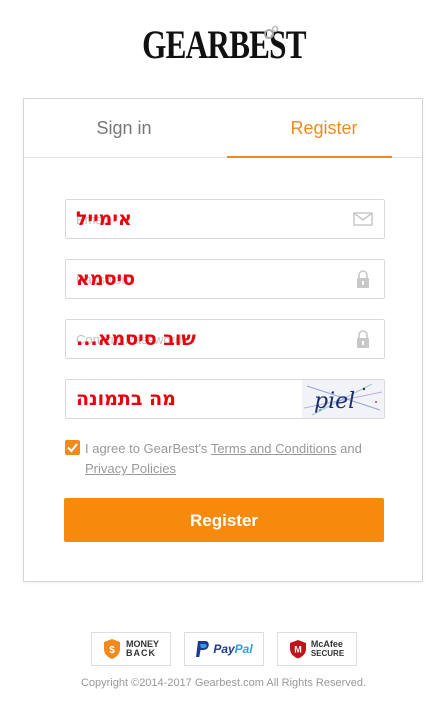 The width and height of the screenshot is (447, 706). What do you see at coordinates (363, 219) in the screenshot?
I see `envelope-icon` at bounding box center [363, 219].